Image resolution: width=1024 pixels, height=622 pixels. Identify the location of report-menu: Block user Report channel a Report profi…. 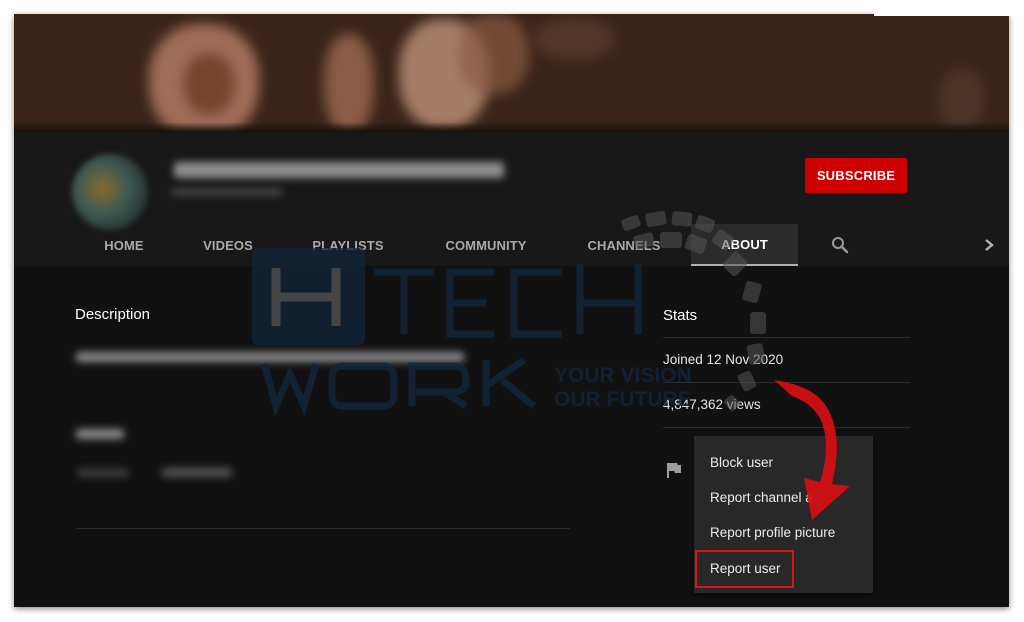
(783, 514).